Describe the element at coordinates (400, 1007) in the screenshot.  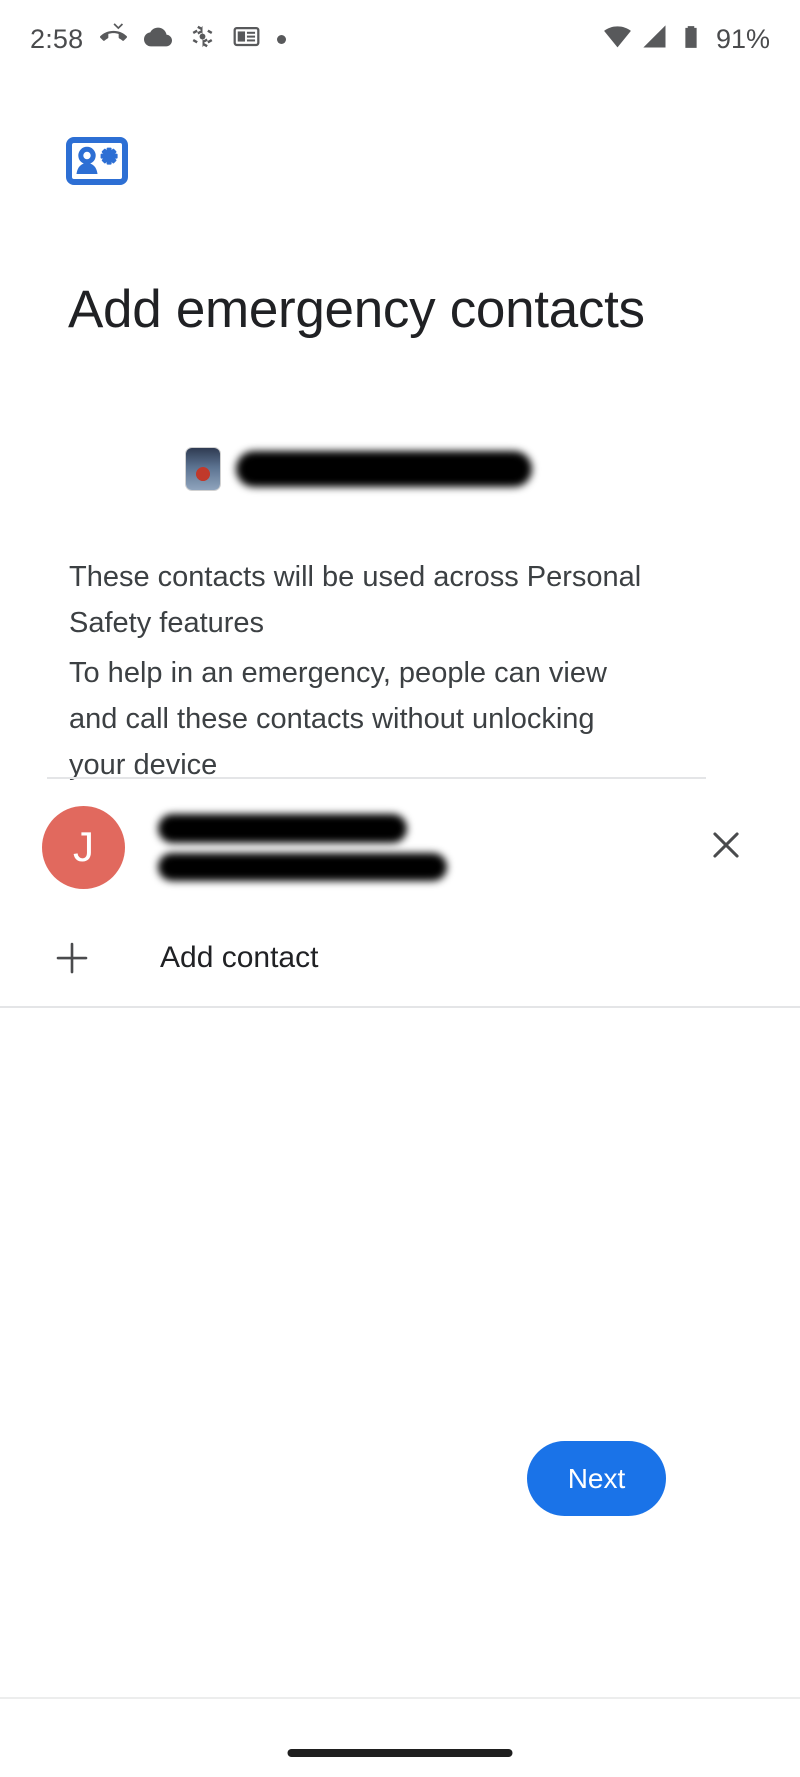
I see `divider-below-contacts` at that location.